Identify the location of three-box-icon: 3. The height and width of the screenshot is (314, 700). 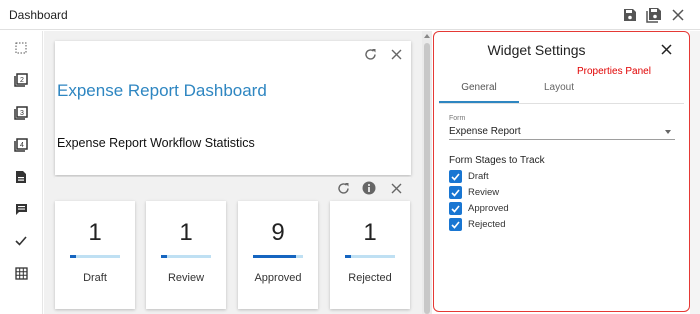
(21, 113).